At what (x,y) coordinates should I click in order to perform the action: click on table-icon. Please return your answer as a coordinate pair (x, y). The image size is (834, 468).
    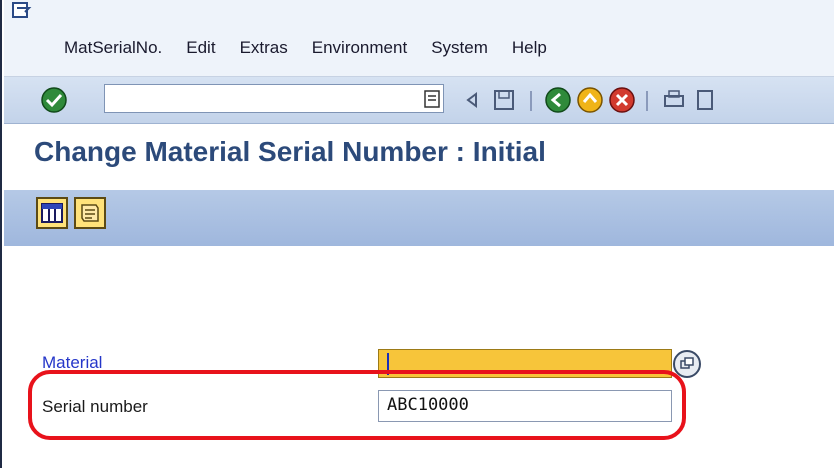
    Looking at the image, I should click on (52, 213).